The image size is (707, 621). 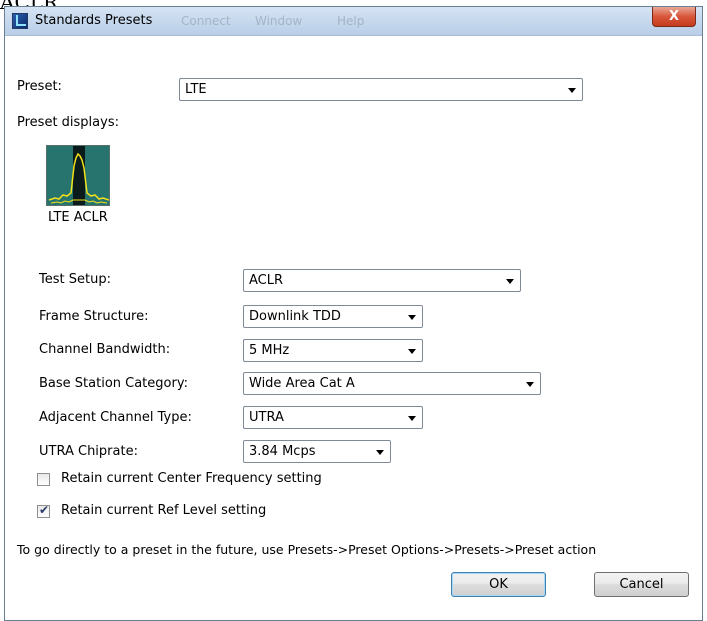 What do you see at coordinates (88, 451) in the screenshot?
I see `utra-chiprate-label: UTRA Chiprate:` at bounding box center [88, 451].